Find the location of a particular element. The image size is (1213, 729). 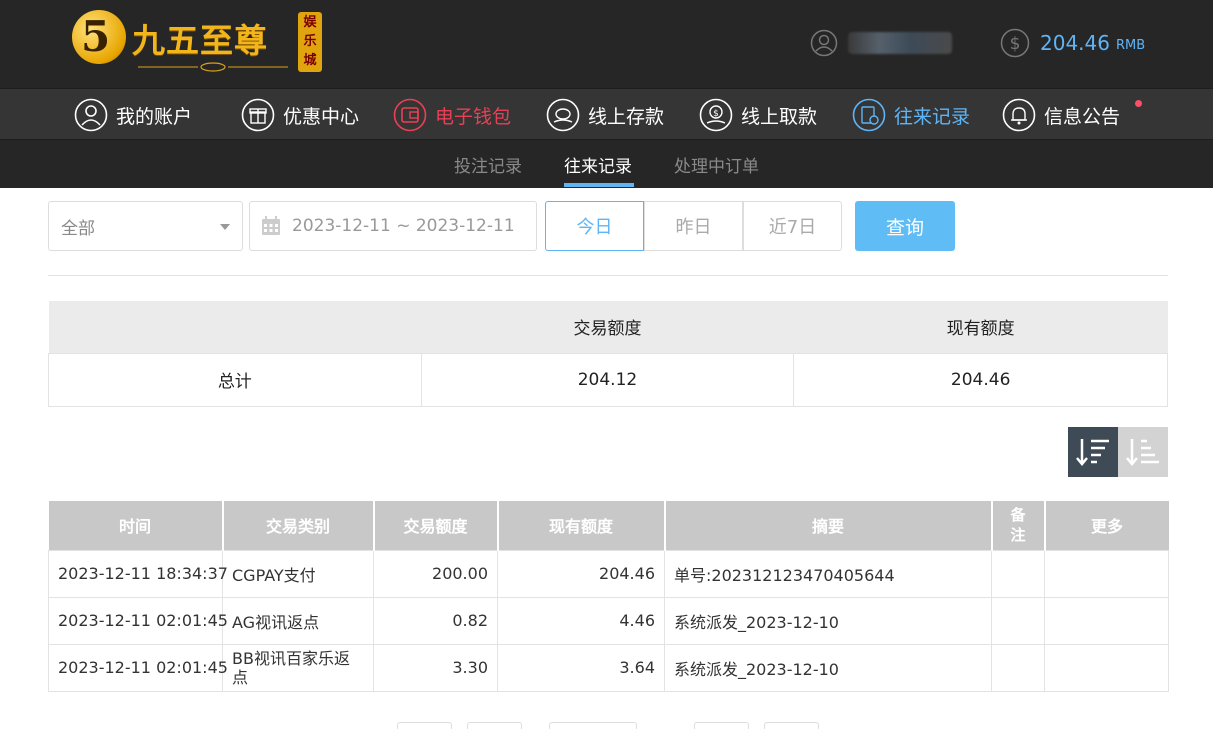

col-header-more: 更多 is located at coordinates (1106, 525).